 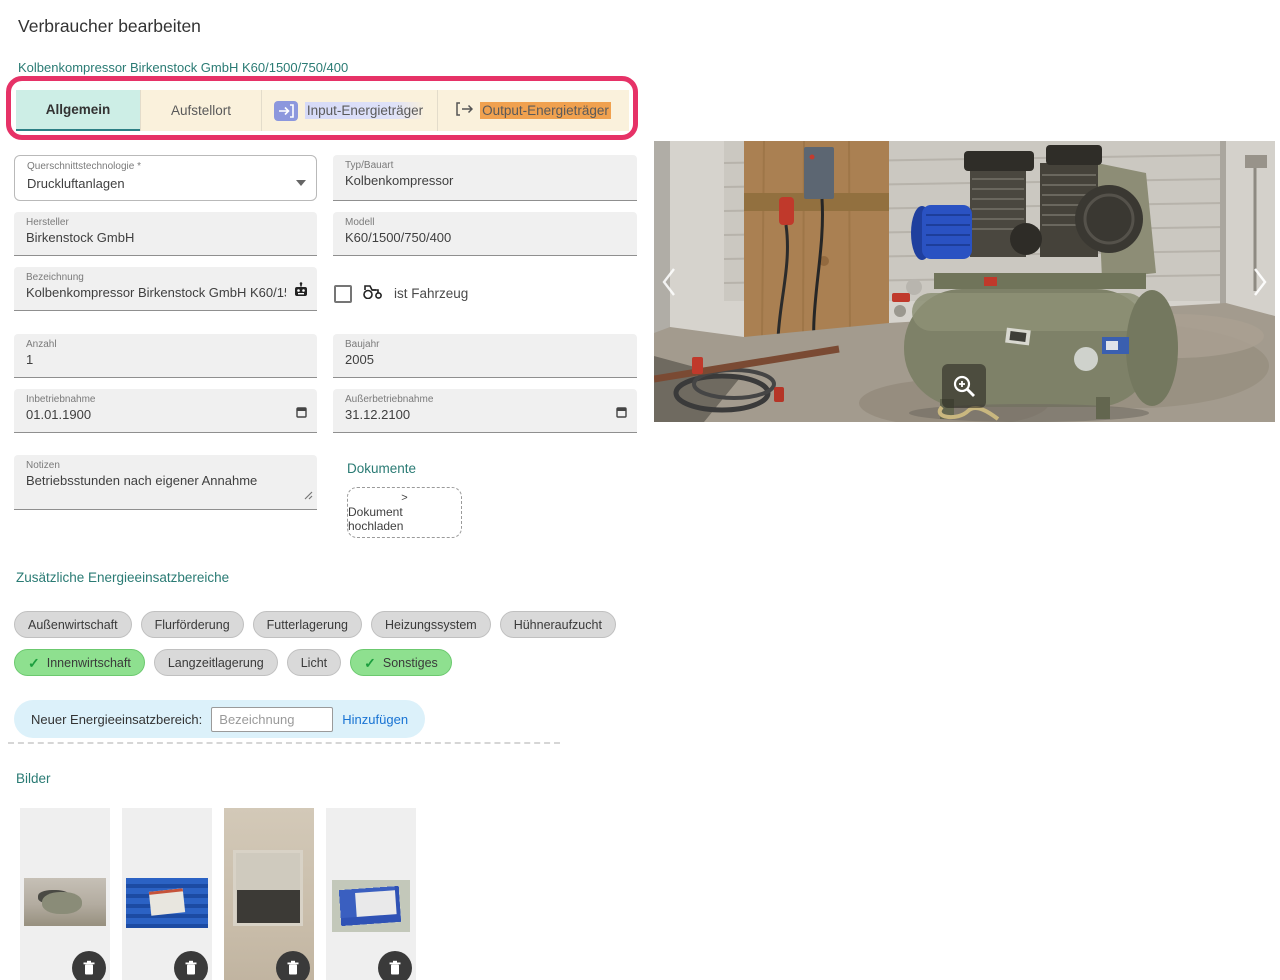 I want to click on chip-langzeitlagerung: Langzeitlagerung, so click(x=215, y=662).